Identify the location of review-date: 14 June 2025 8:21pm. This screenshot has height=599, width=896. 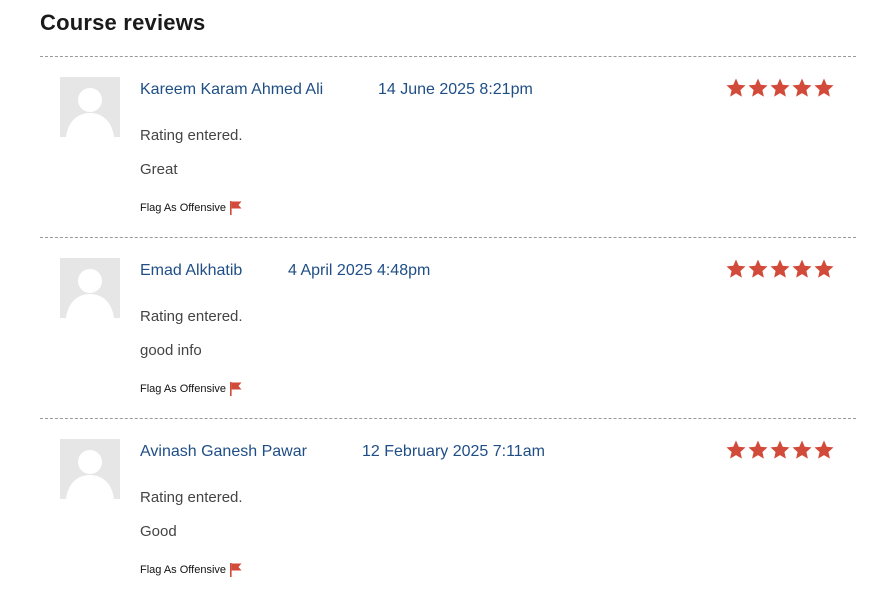
(455, 89).